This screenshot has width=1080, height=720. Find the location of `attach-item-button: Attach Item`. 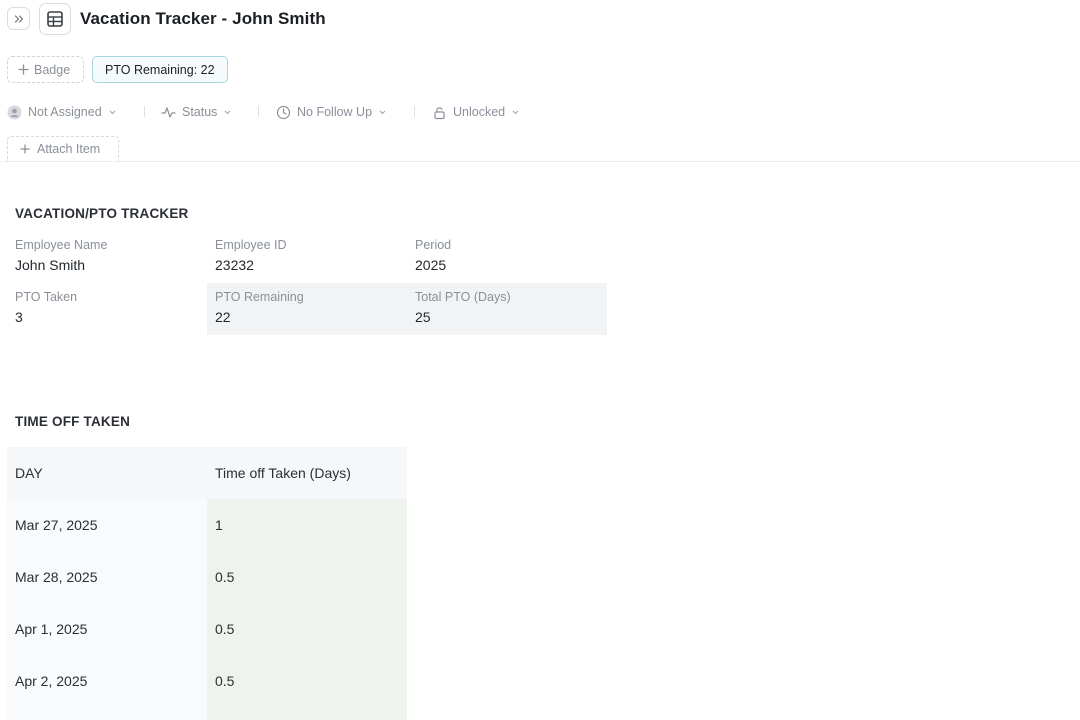

attach-item-button: Attach Item is located at coordinates (63, 148).